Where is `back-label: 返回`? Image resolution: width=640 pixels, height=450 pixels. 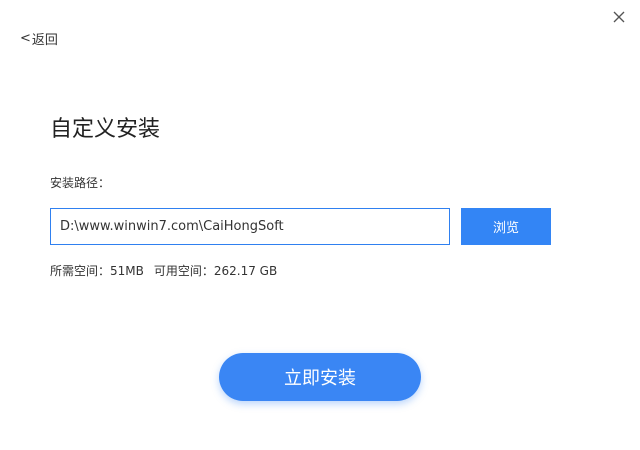
back-label: 返回 is located at coordinates (44, 40).